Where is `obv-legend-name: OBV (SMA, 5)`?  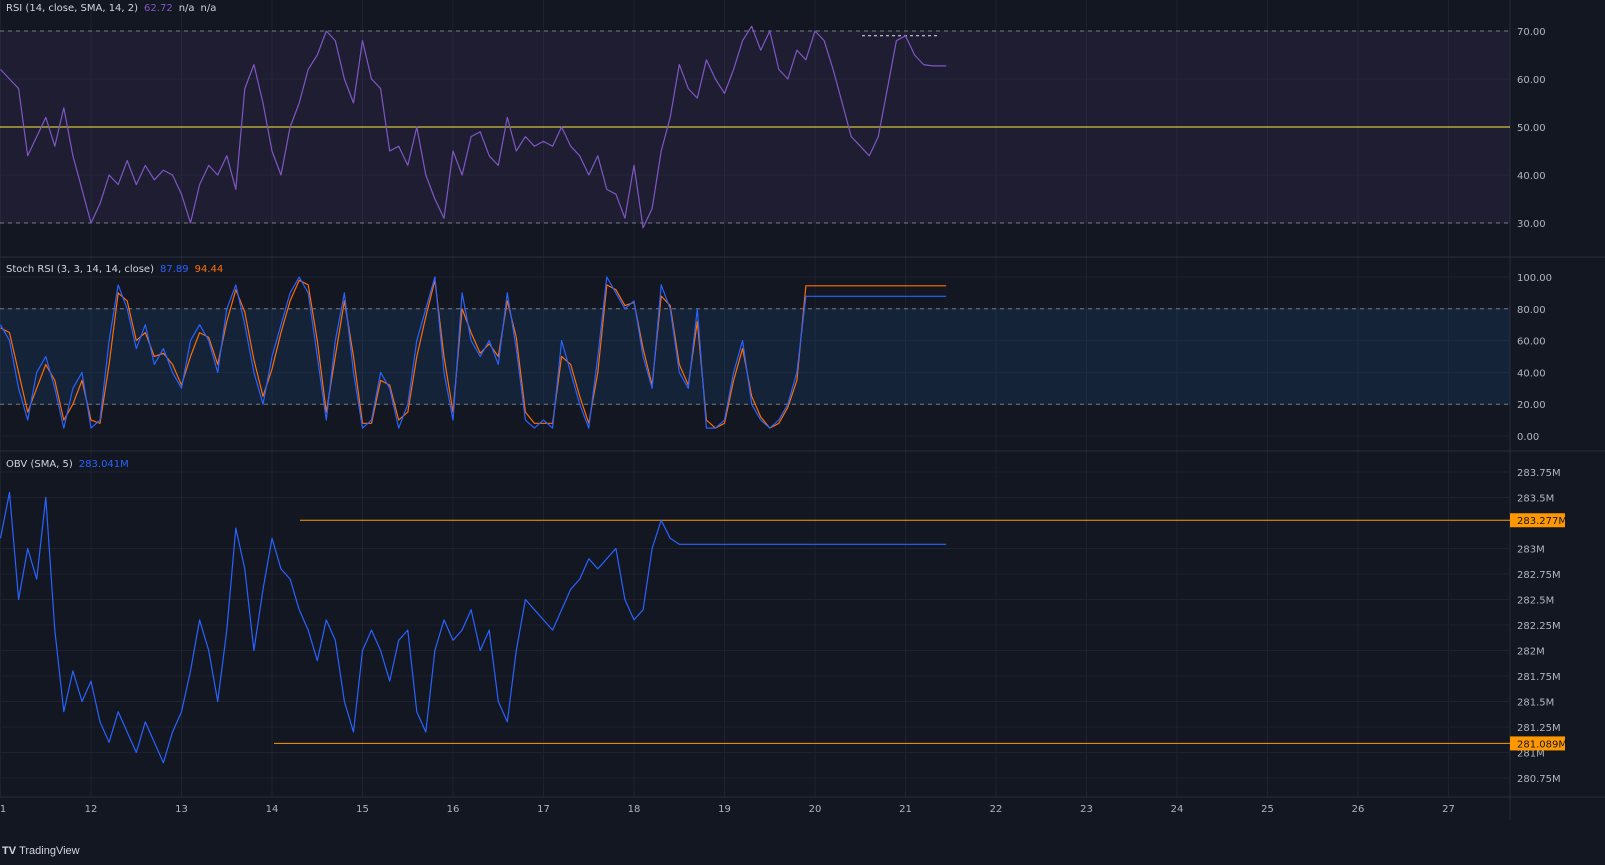
obv-legend-name: OBV (SMA, 5) is located at coordinates (39, 464).